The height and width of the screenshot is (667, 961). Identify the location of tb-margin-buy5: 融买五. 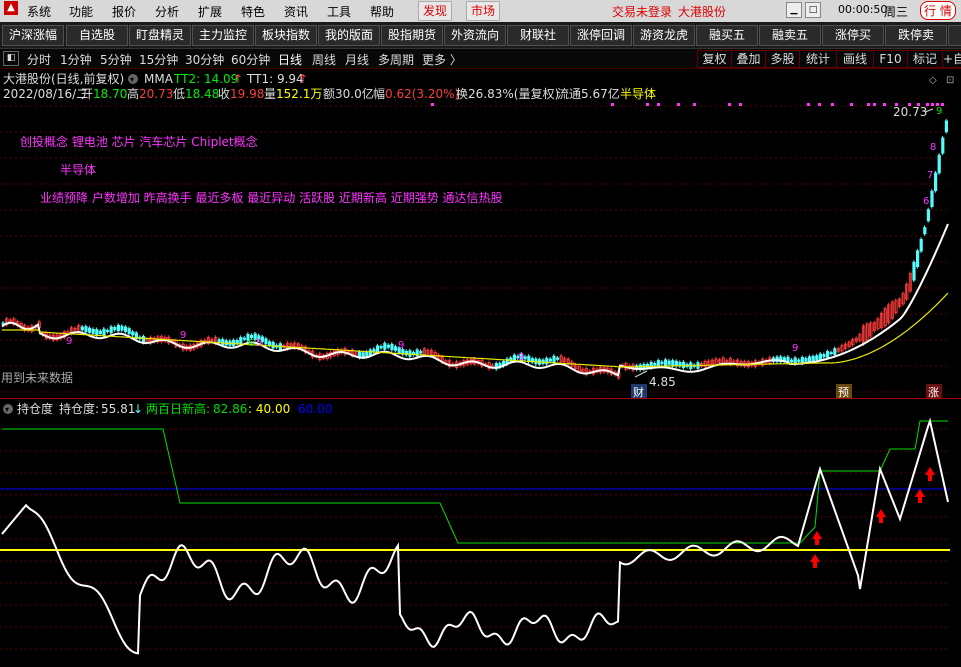
(727, 35).